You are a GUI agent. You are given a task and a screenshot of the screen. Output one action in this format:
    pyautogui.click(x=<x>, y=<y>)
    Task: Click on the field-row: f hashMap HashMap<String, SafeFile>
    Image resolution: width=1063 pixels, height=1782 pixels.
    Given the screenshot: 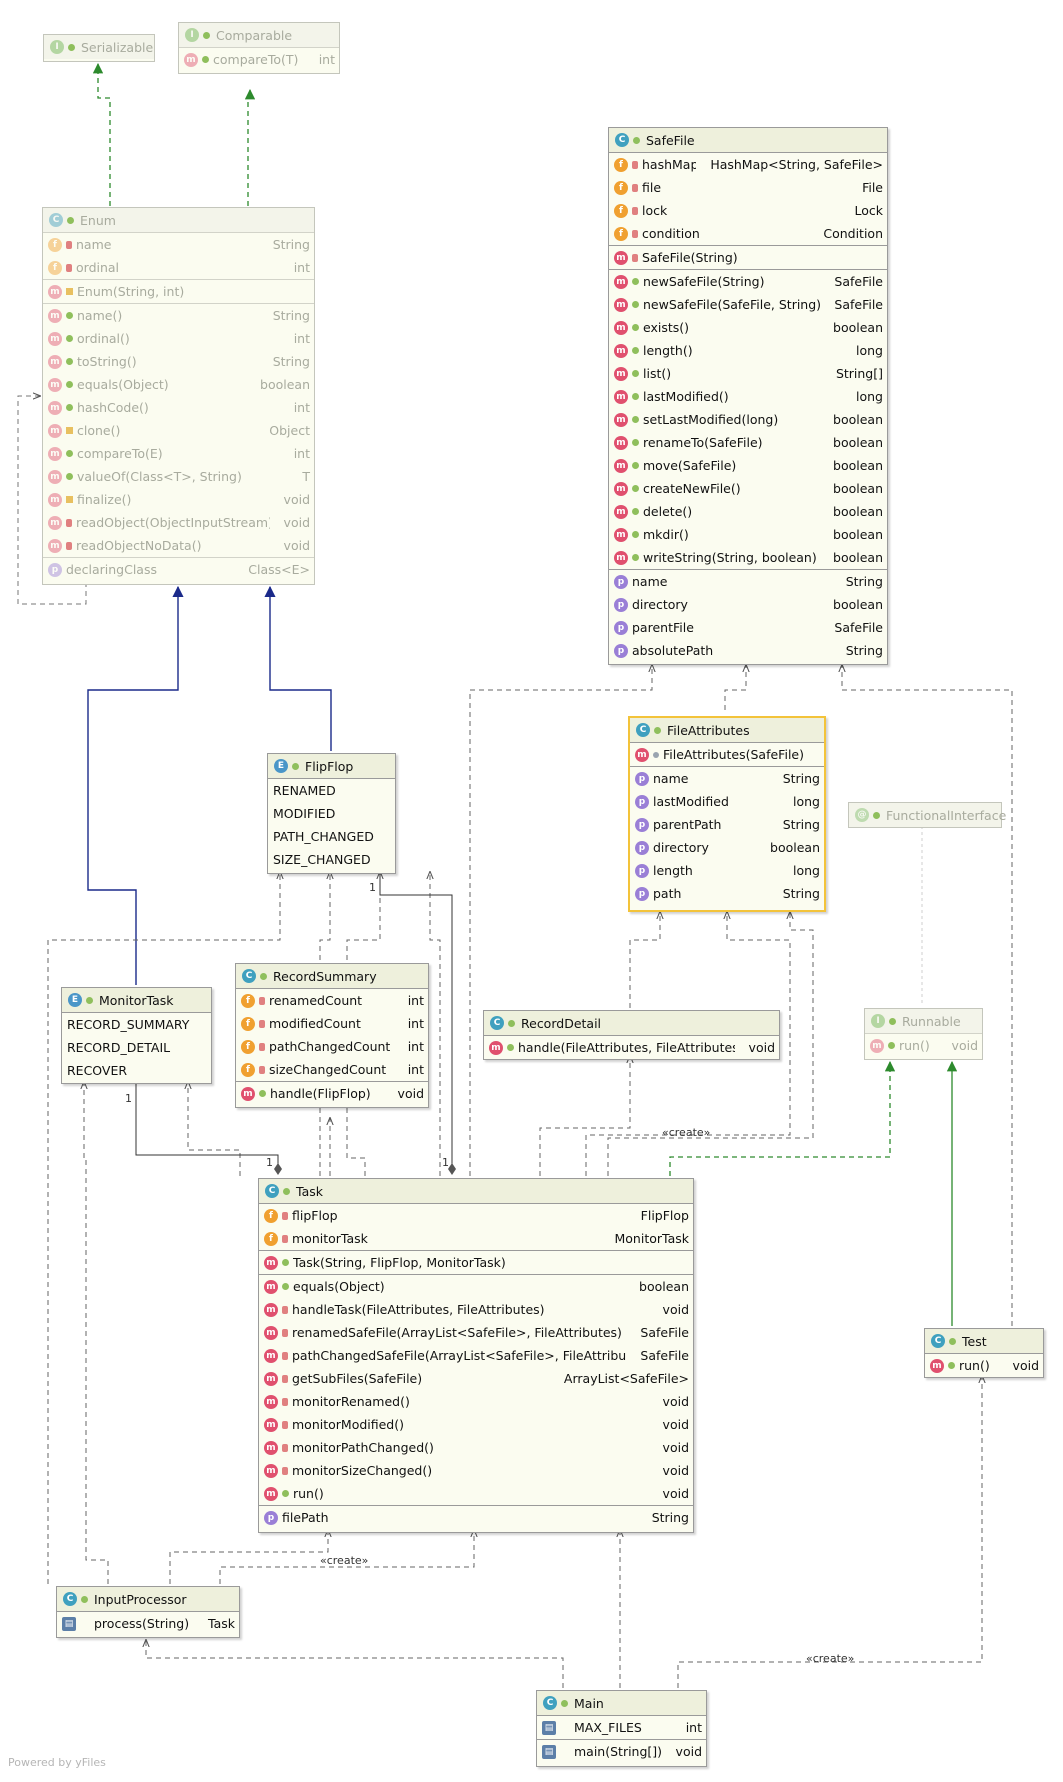 What is the action you would take?
    pyautogui.click(x=748, y=164)
    